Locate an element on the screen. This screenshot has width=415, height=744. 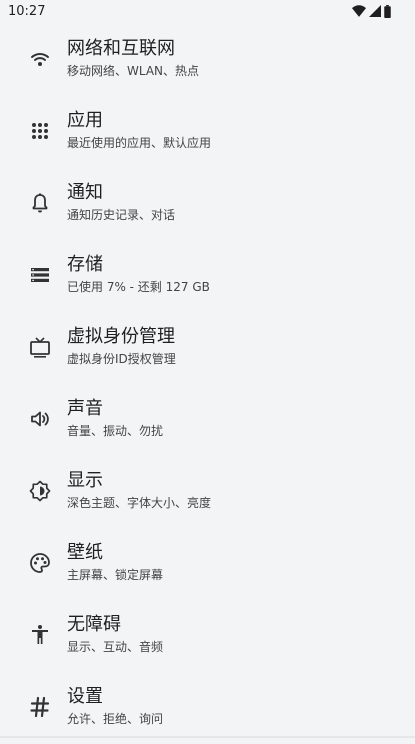
volume-icon is located at coordinates (40, 419).